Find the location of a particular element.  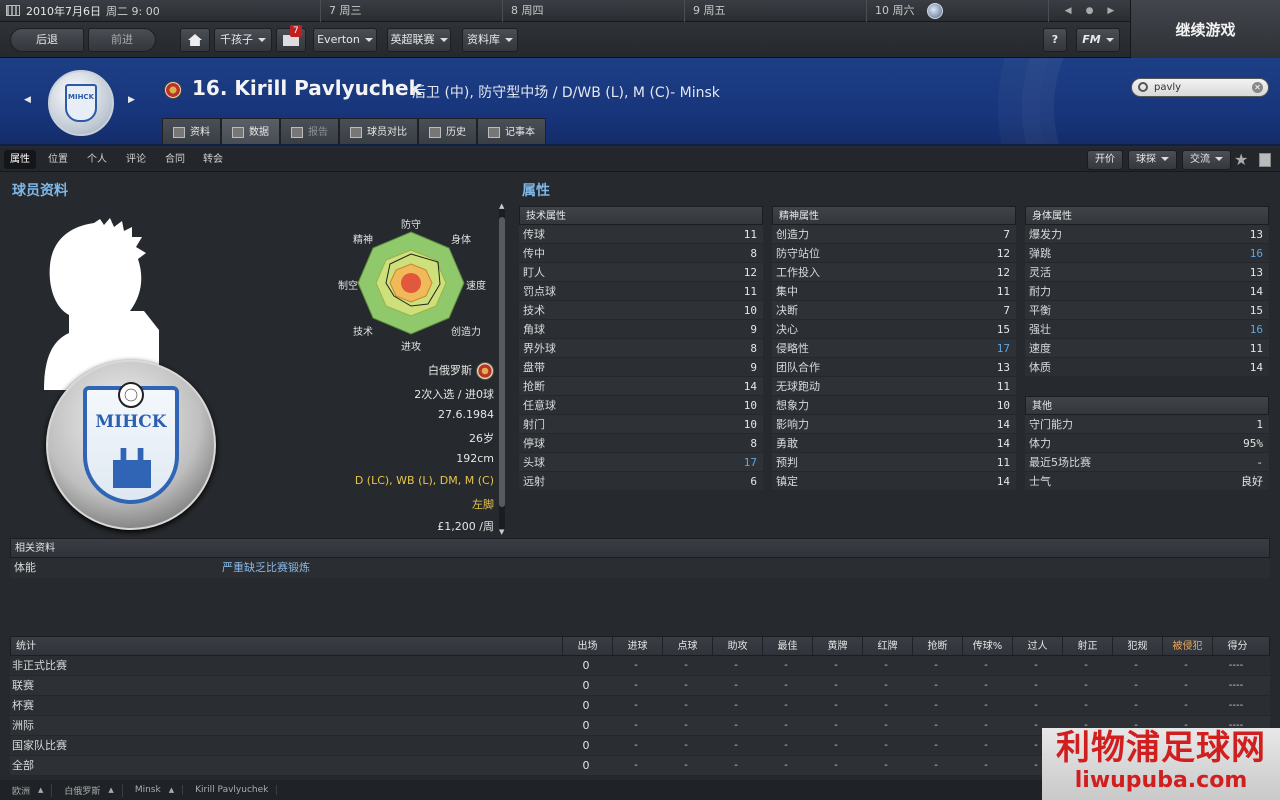

subnav-comments: 评论 is located at coordinates (136, 159).